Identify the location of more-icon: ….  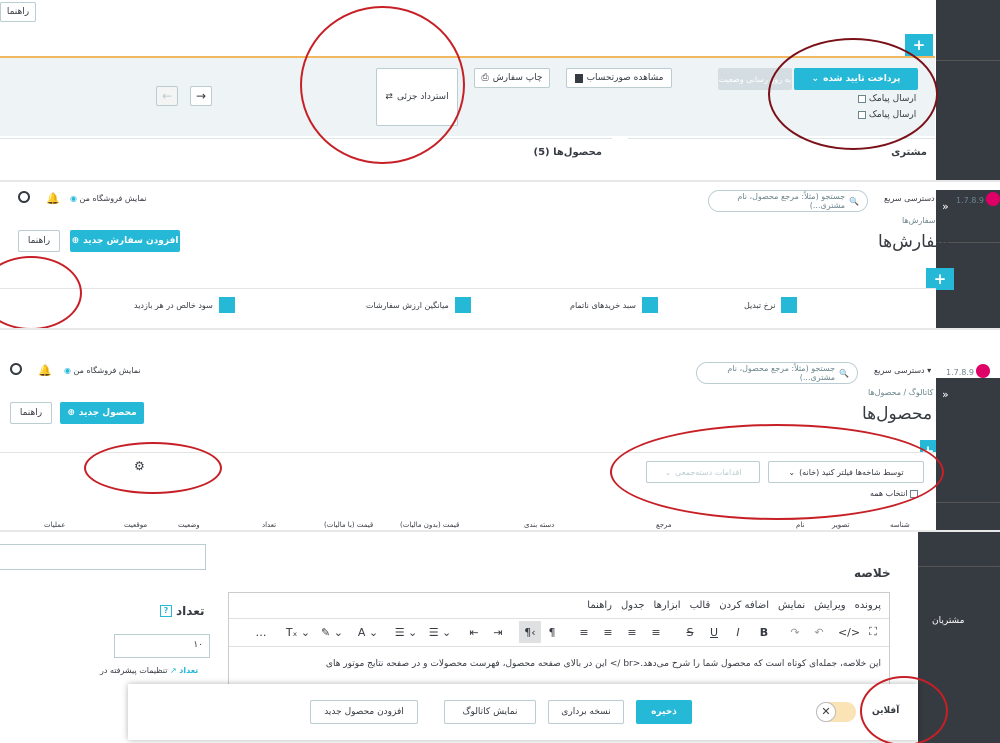
(261, 632).